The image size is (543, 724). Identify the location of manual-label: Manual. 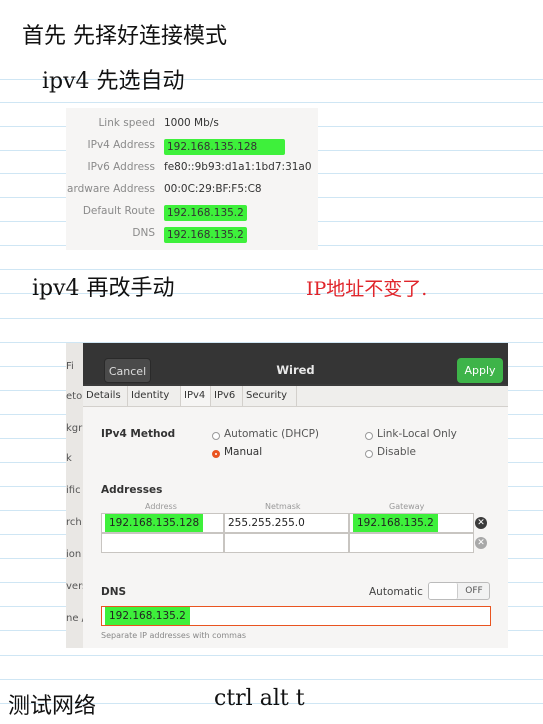
(243, 452).